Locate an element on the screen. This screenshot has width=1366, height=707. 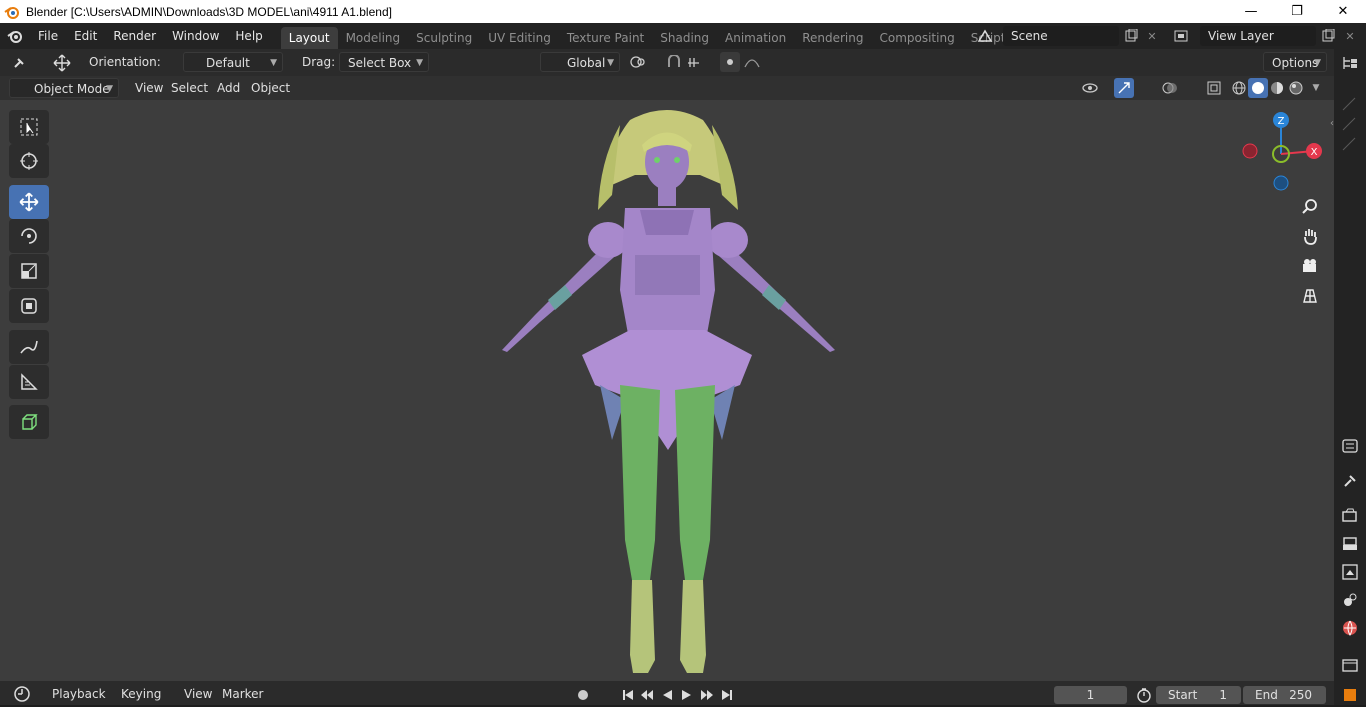
view-layer-icon is located at coordinates (1182, 36).